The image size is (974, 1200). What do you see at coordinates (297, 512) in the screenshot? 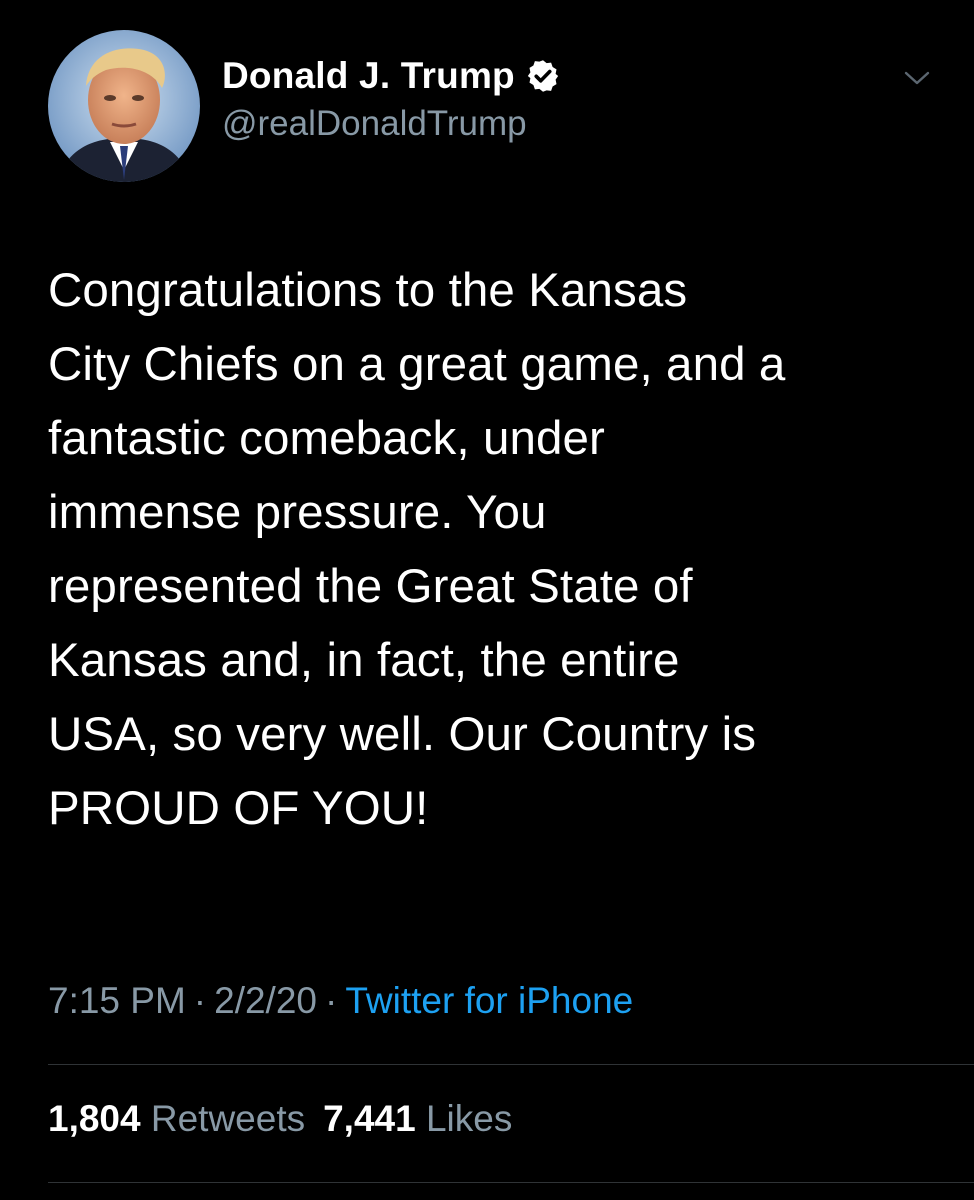
I see `tweet-text-line: immense pressure. You` at bounding box center [297, 512].